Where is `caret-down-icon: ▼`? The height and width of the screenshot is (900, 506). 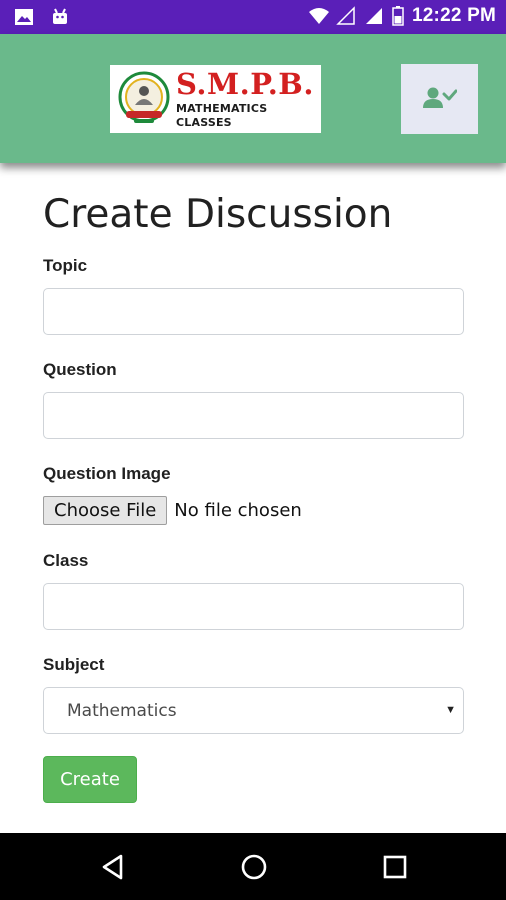
caret-down-icon: ▼ is located at coordinates (450, 710).